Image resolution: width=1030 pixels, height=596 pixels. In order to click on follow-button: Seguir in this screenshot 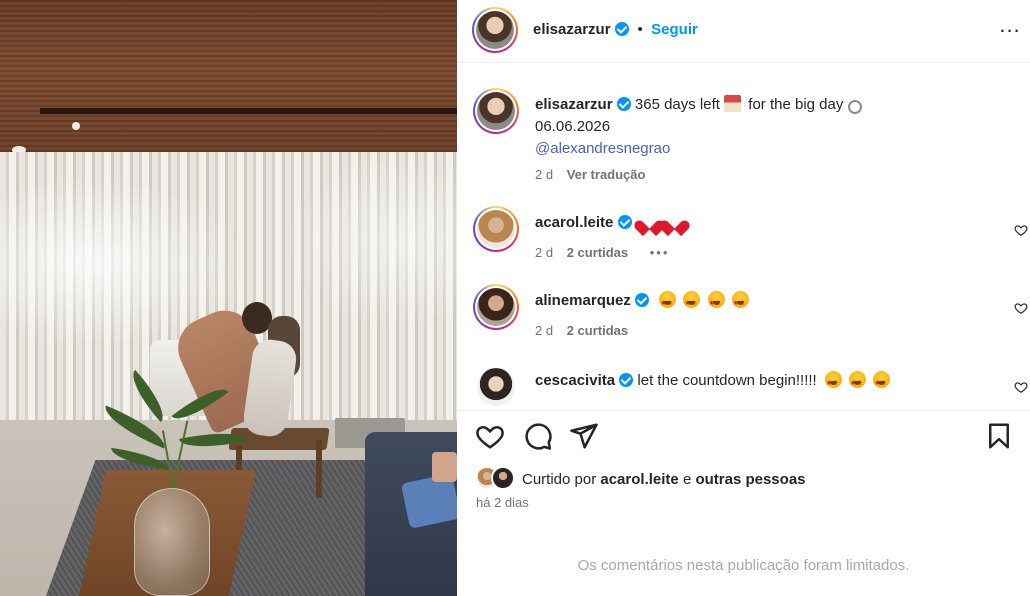, I will do `click(674, 29)`.